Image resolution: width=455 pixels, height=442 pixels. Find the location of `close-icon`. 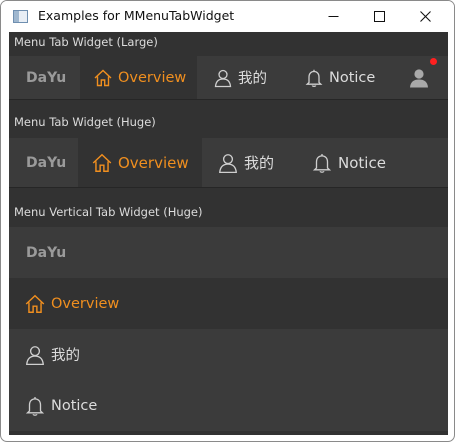

close-icon is located at coordinates (425, 16).